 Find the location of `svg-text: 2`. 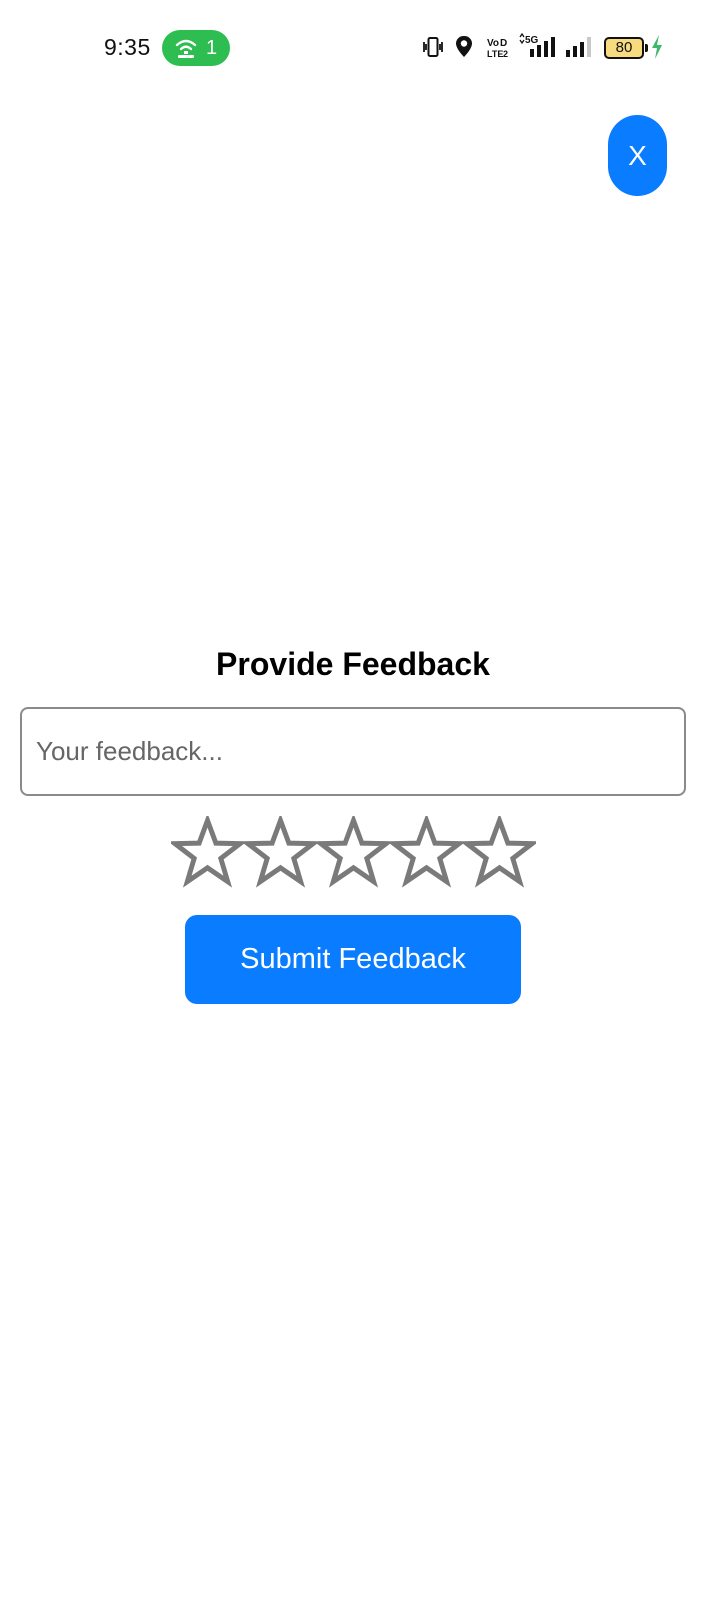

svg-text: 2 is located at coordinates (505, 53).